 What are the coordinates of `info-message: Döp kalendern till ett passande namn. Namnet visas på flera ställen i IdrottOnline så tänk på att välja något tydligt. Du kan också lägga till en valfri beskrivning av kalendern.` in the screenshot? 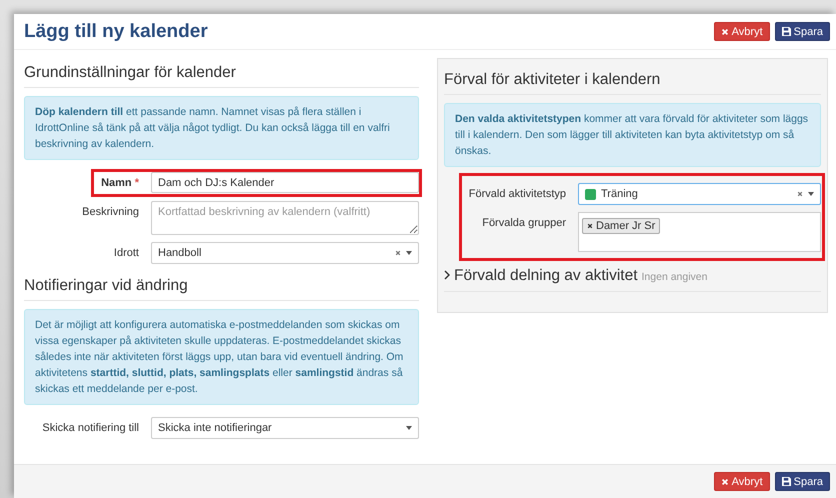 It's located at (221, 128).